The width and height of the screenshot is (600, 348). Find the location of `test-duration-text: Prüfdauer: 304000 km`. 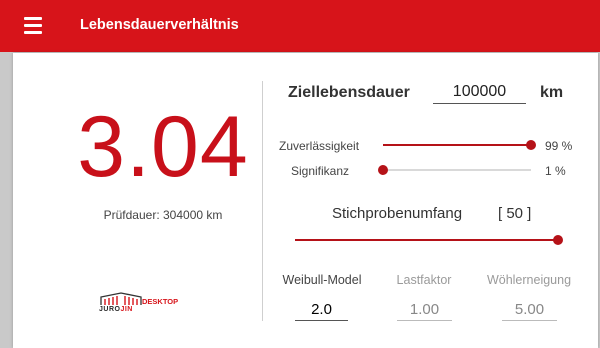

test-duration-text: Prüfdauer: 304000 km is located at coordinates (163, 215).